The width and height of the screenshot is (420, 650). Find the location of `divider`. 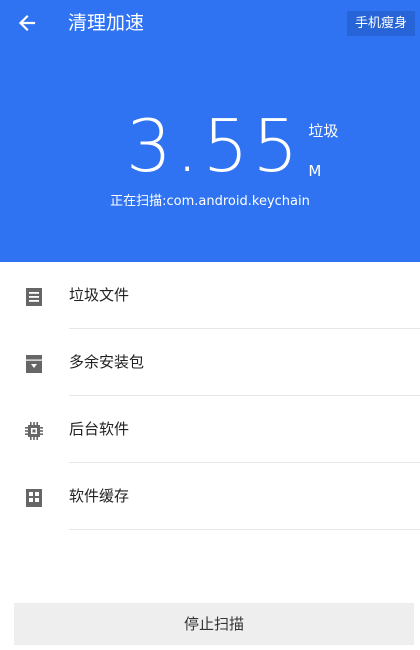

divider is located at coordinates (244, 529).